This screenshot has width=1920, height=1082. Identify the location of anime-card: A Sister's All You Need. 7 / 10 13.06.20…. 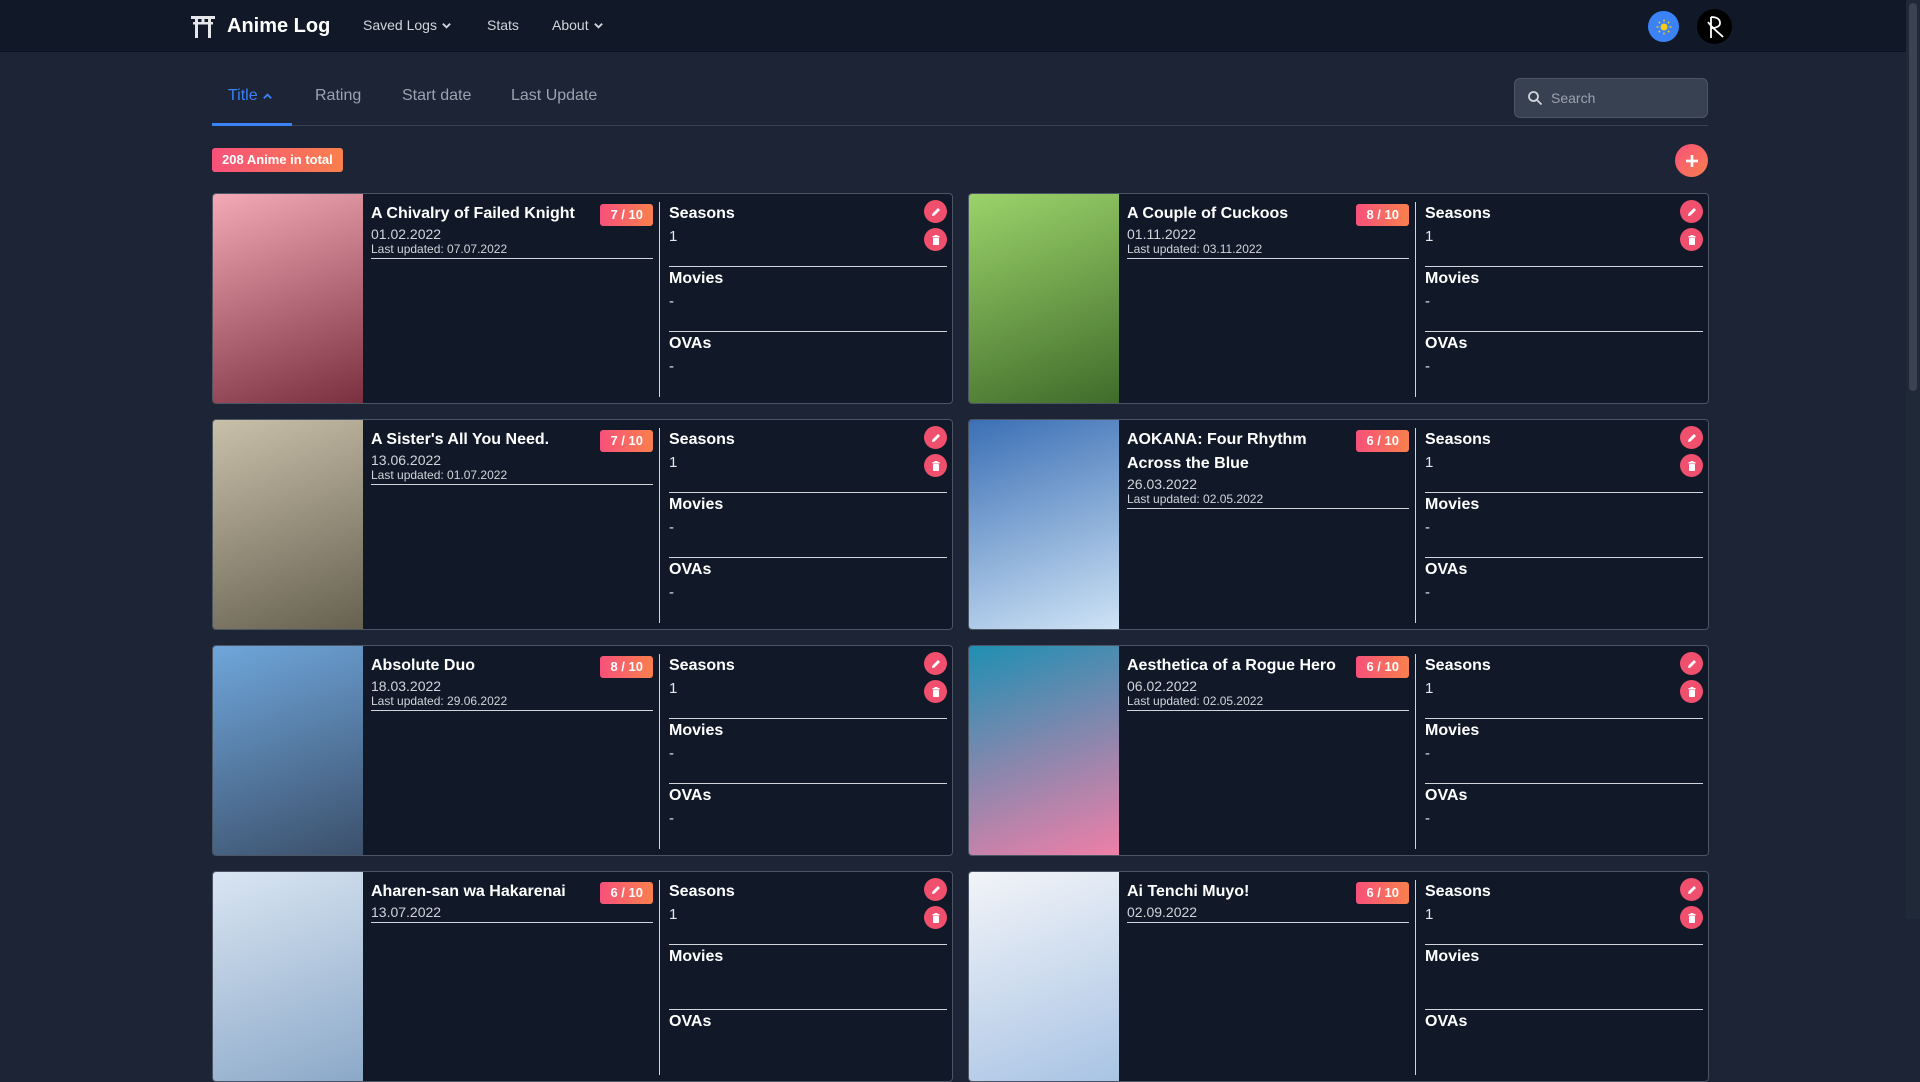
(582, 524).